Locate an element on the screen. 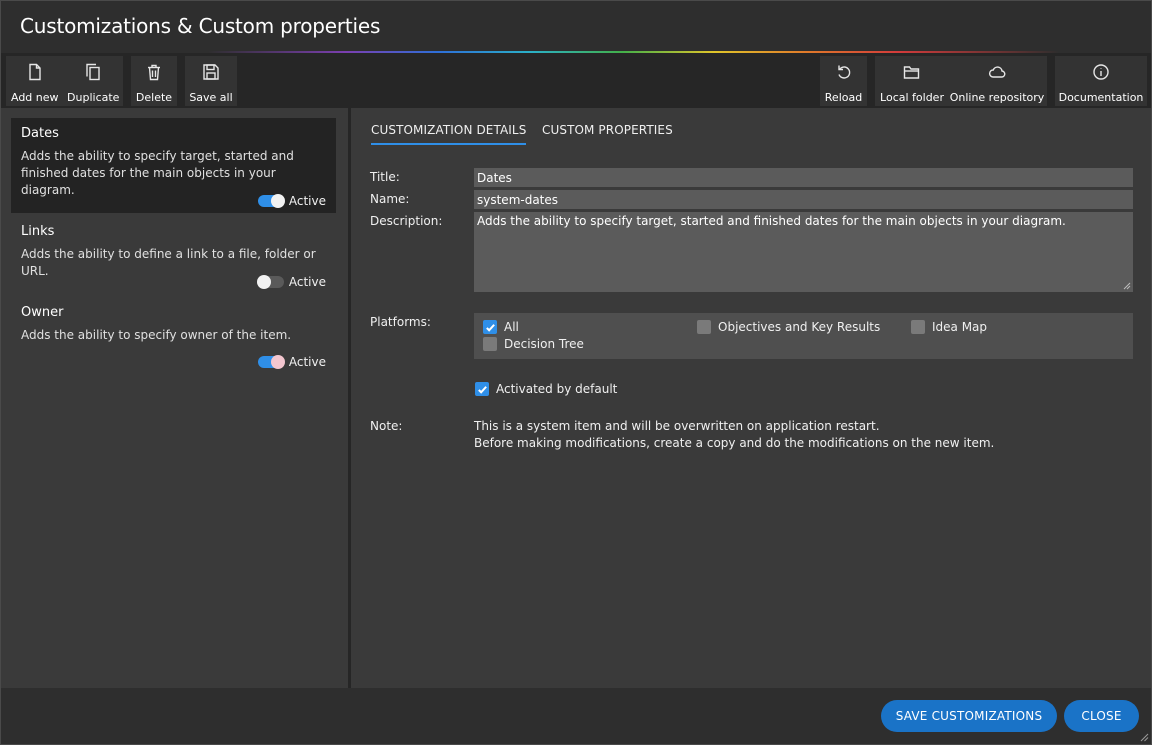 Image resolution: width=1152 pixels, height=745 pixels. name-input is located at coordinates (803, 199).